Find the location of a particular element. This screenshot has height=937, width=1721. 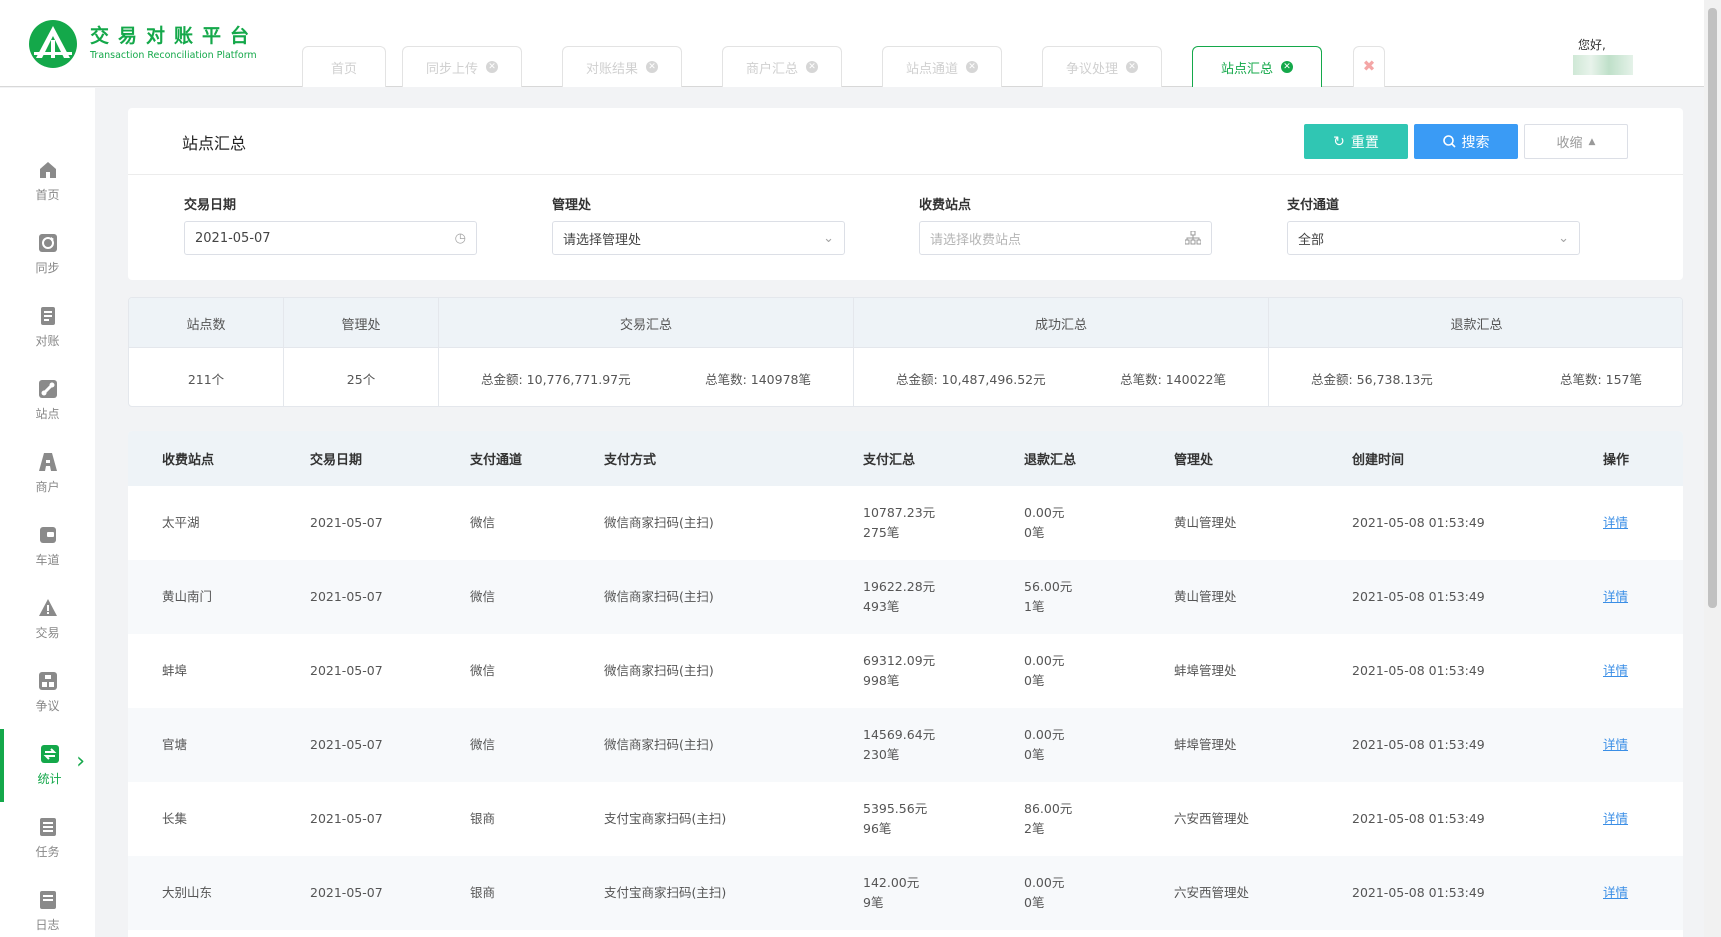

tab-label: 商户汇总 is located at coordinates (771, 69).